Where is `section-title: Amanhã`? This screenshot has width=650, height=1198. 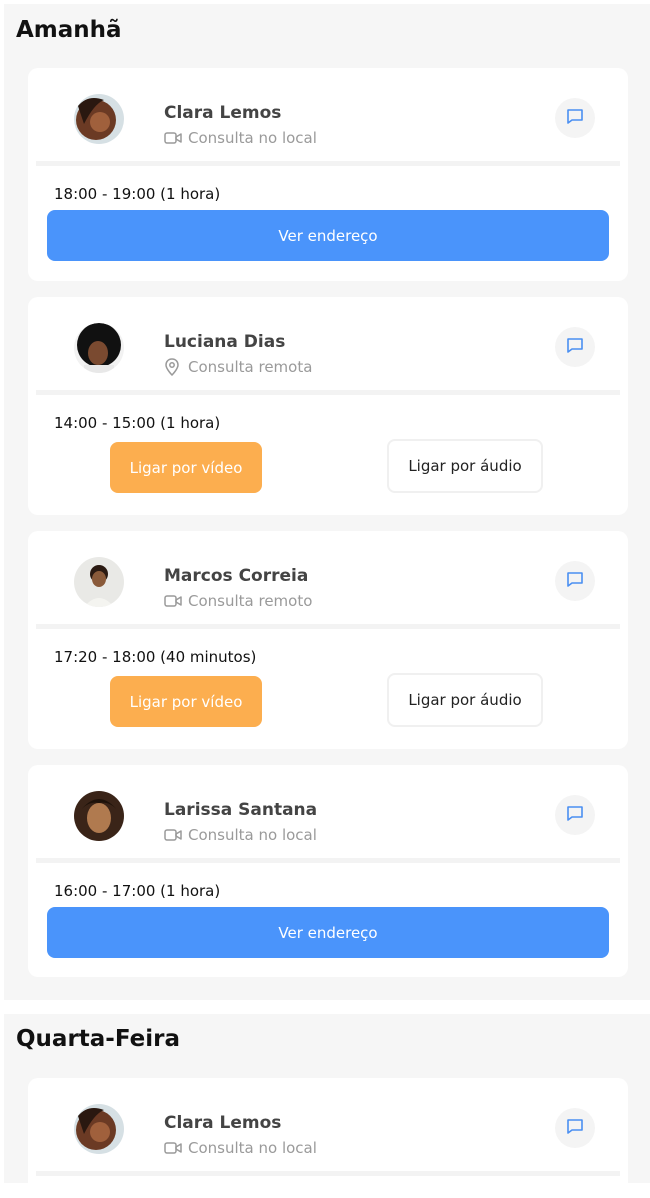
section-title: Amanhã is located at coordinates (69, 30).